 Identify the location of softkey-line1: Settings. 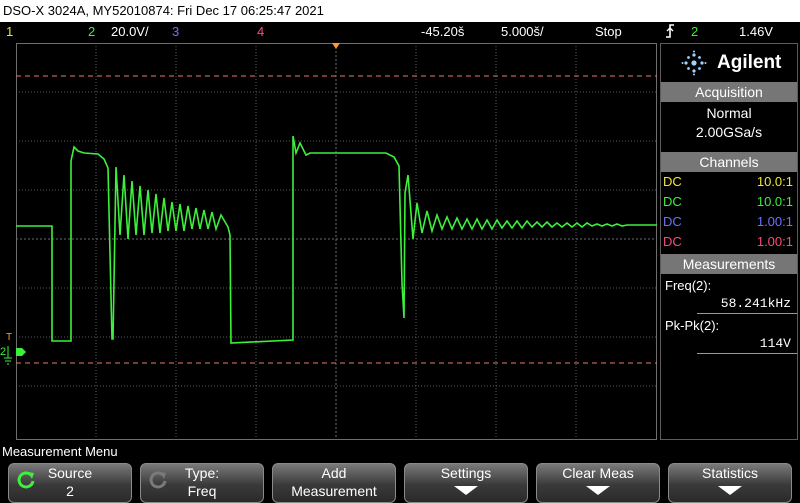
(466, 473).